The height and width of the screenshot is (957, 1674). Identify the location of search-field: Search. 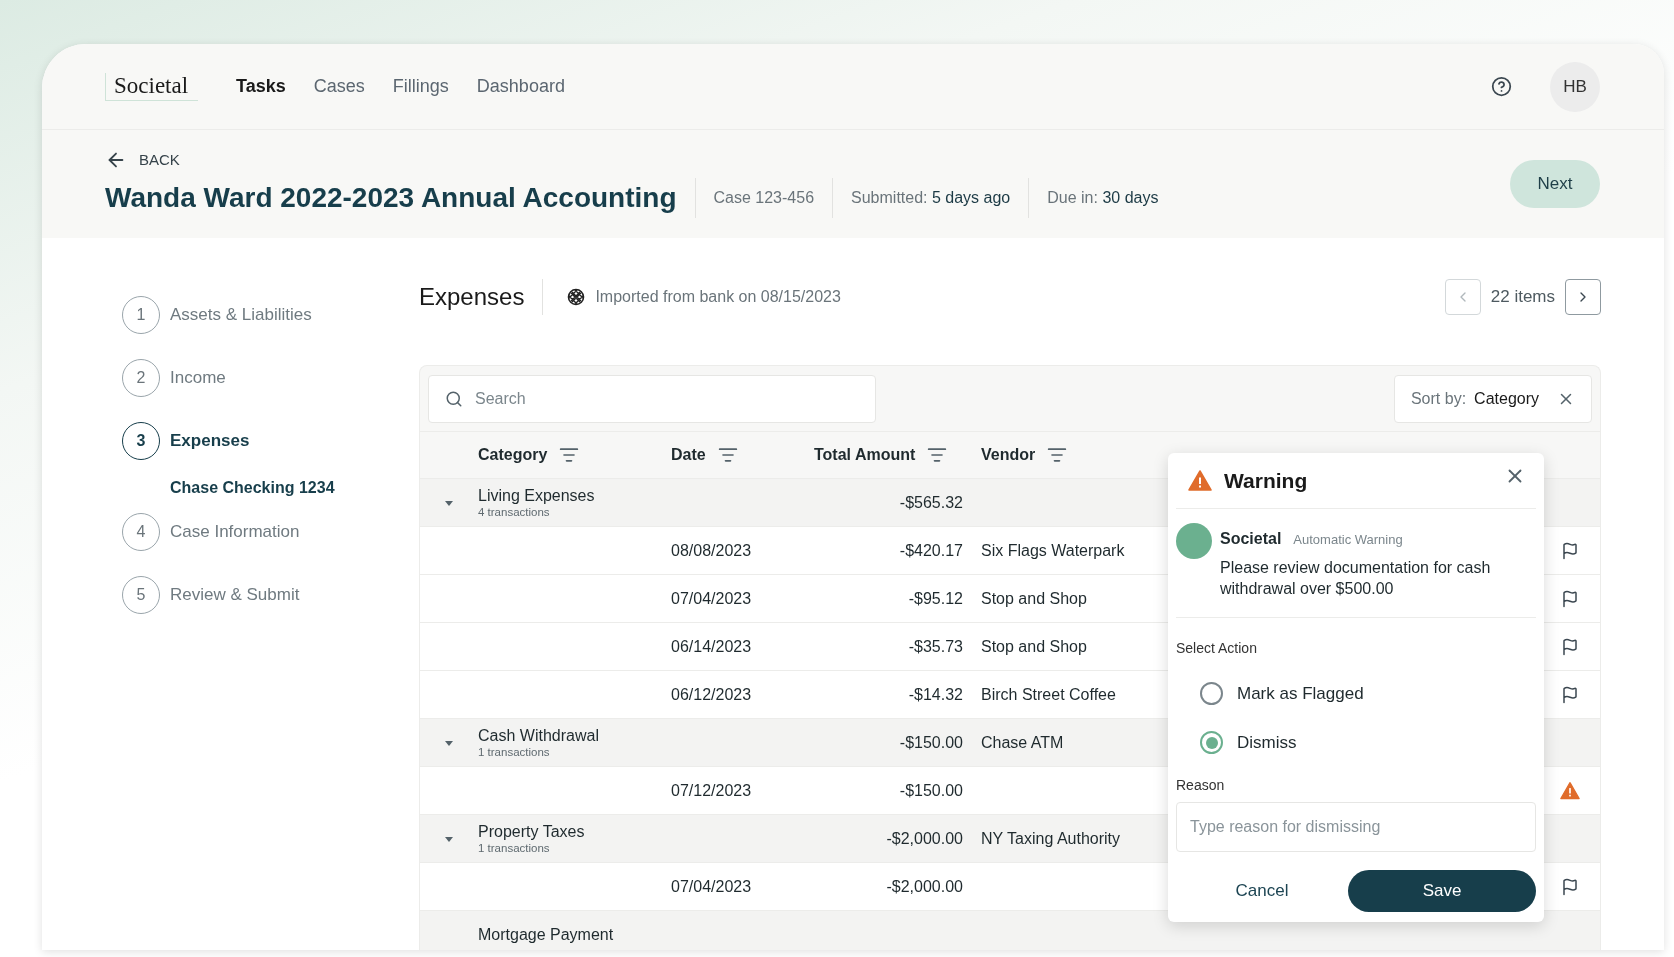
(652, 398).